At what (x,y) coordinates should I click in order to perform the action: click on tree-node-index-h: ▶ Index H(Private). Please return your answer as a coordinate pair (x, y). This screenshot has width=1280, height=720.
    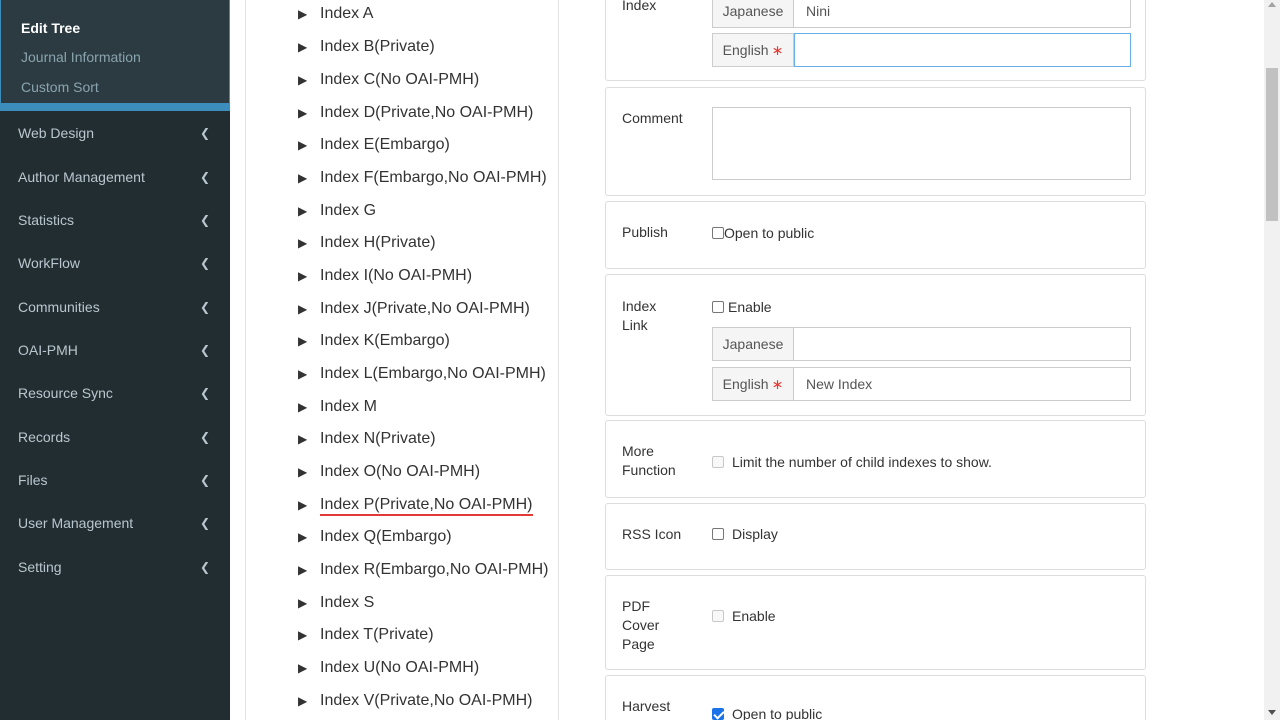
    Looking at the image, I should click on (367, 243).